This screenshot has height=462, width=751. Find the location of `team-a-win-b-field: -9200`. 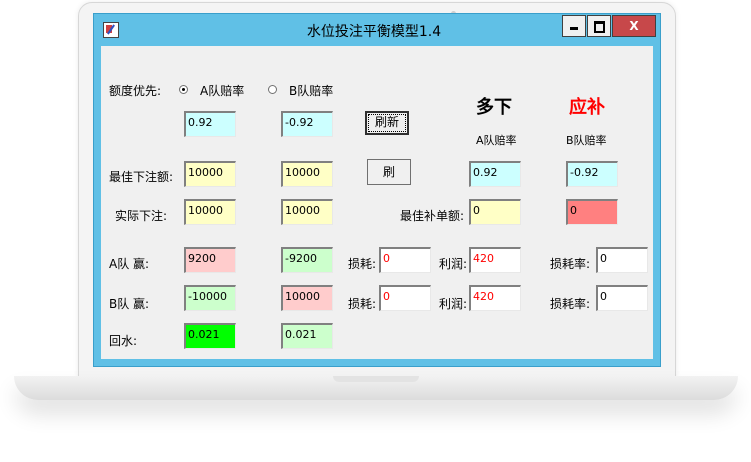

team-a-win-b-field: -9200 is located at coordinates (307, 260).